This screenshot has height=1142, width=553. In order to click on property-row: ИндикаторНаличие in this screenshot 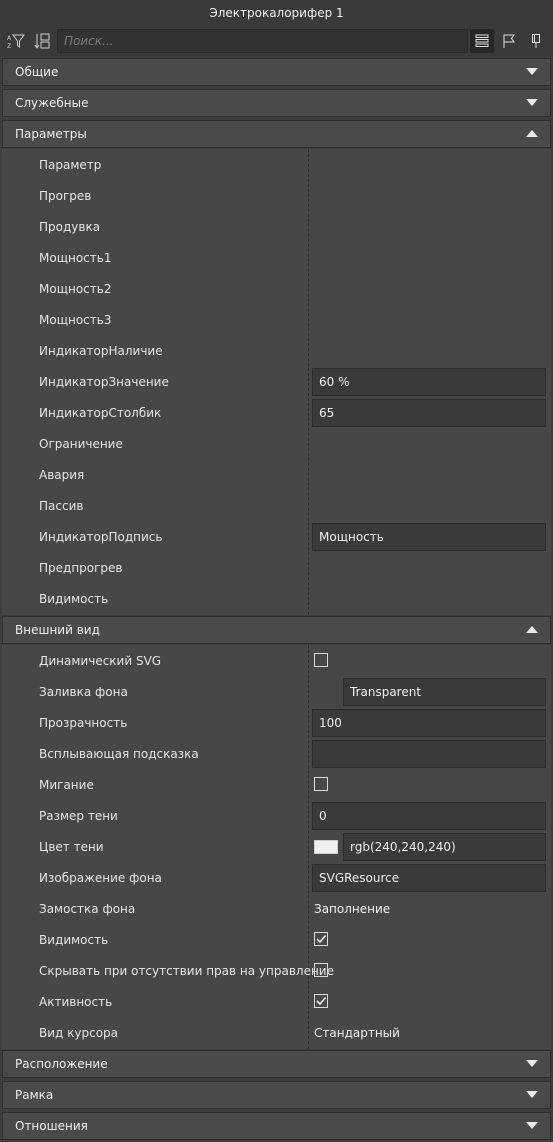, I will do `click(276, 350)`.